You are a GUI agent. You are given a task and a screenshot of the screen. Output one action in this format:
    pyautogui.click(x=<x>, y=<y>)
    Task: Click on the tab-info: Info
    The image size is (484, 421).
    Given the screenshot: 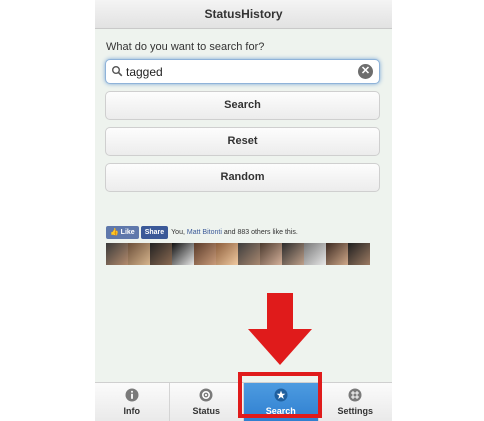 What is the action you would take?
    pyautogui.click(x=132, y=402)
    